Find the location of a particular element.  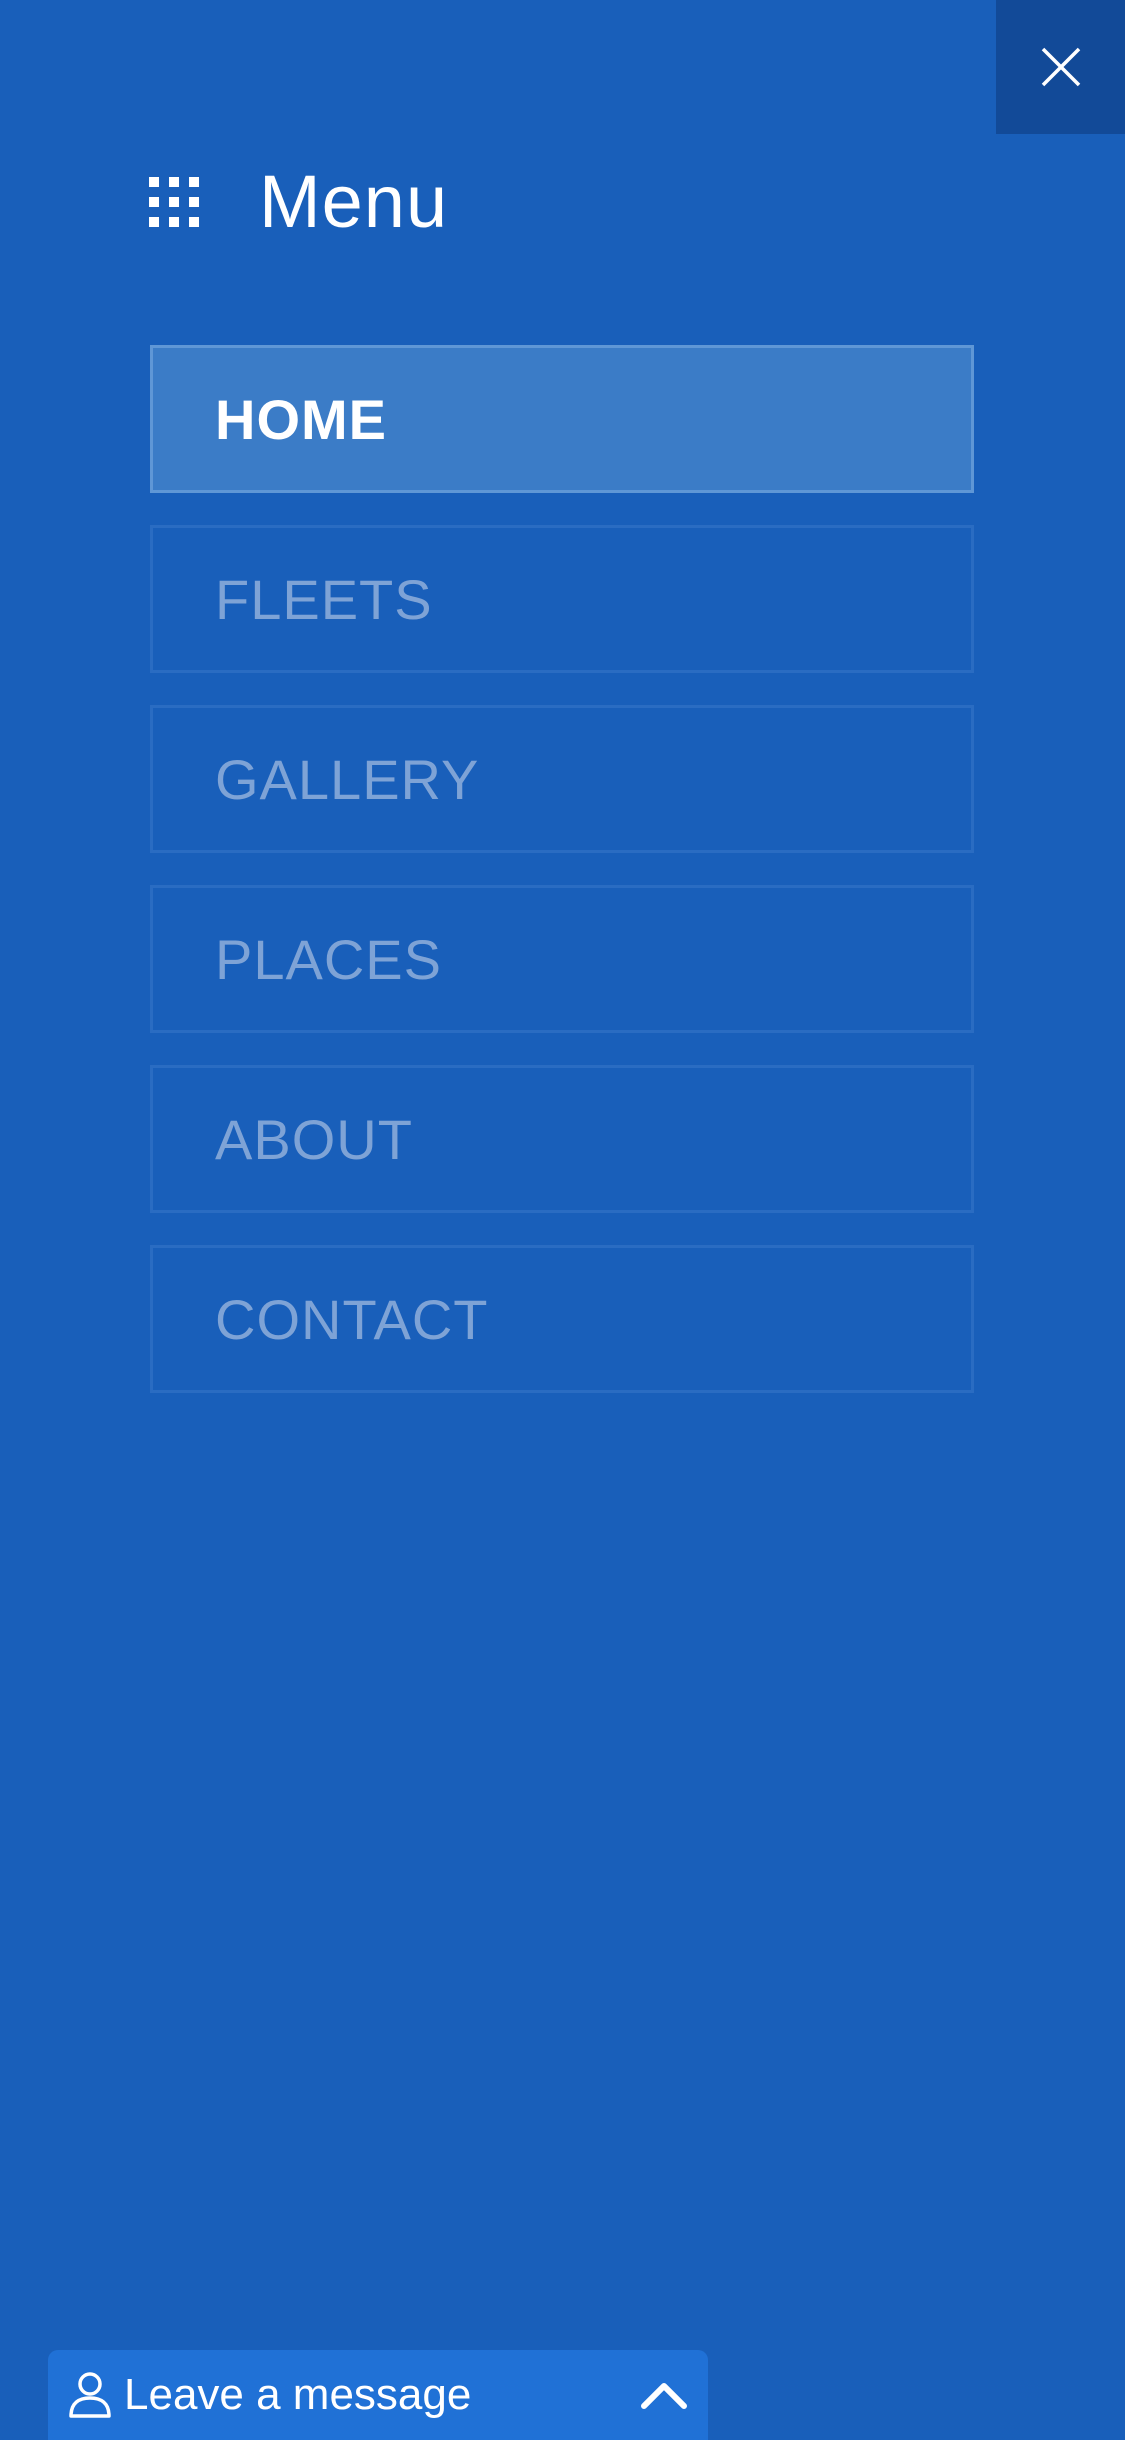

nav-item-home: HOME is located at coordinates (562, 419).